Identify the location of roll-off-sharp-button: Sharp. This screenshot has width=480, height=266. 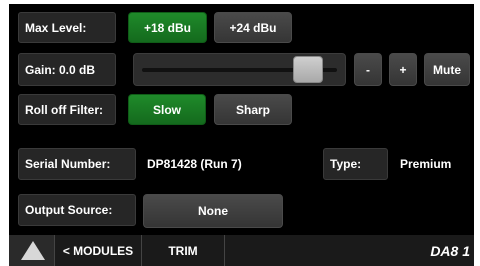
(253, 109).